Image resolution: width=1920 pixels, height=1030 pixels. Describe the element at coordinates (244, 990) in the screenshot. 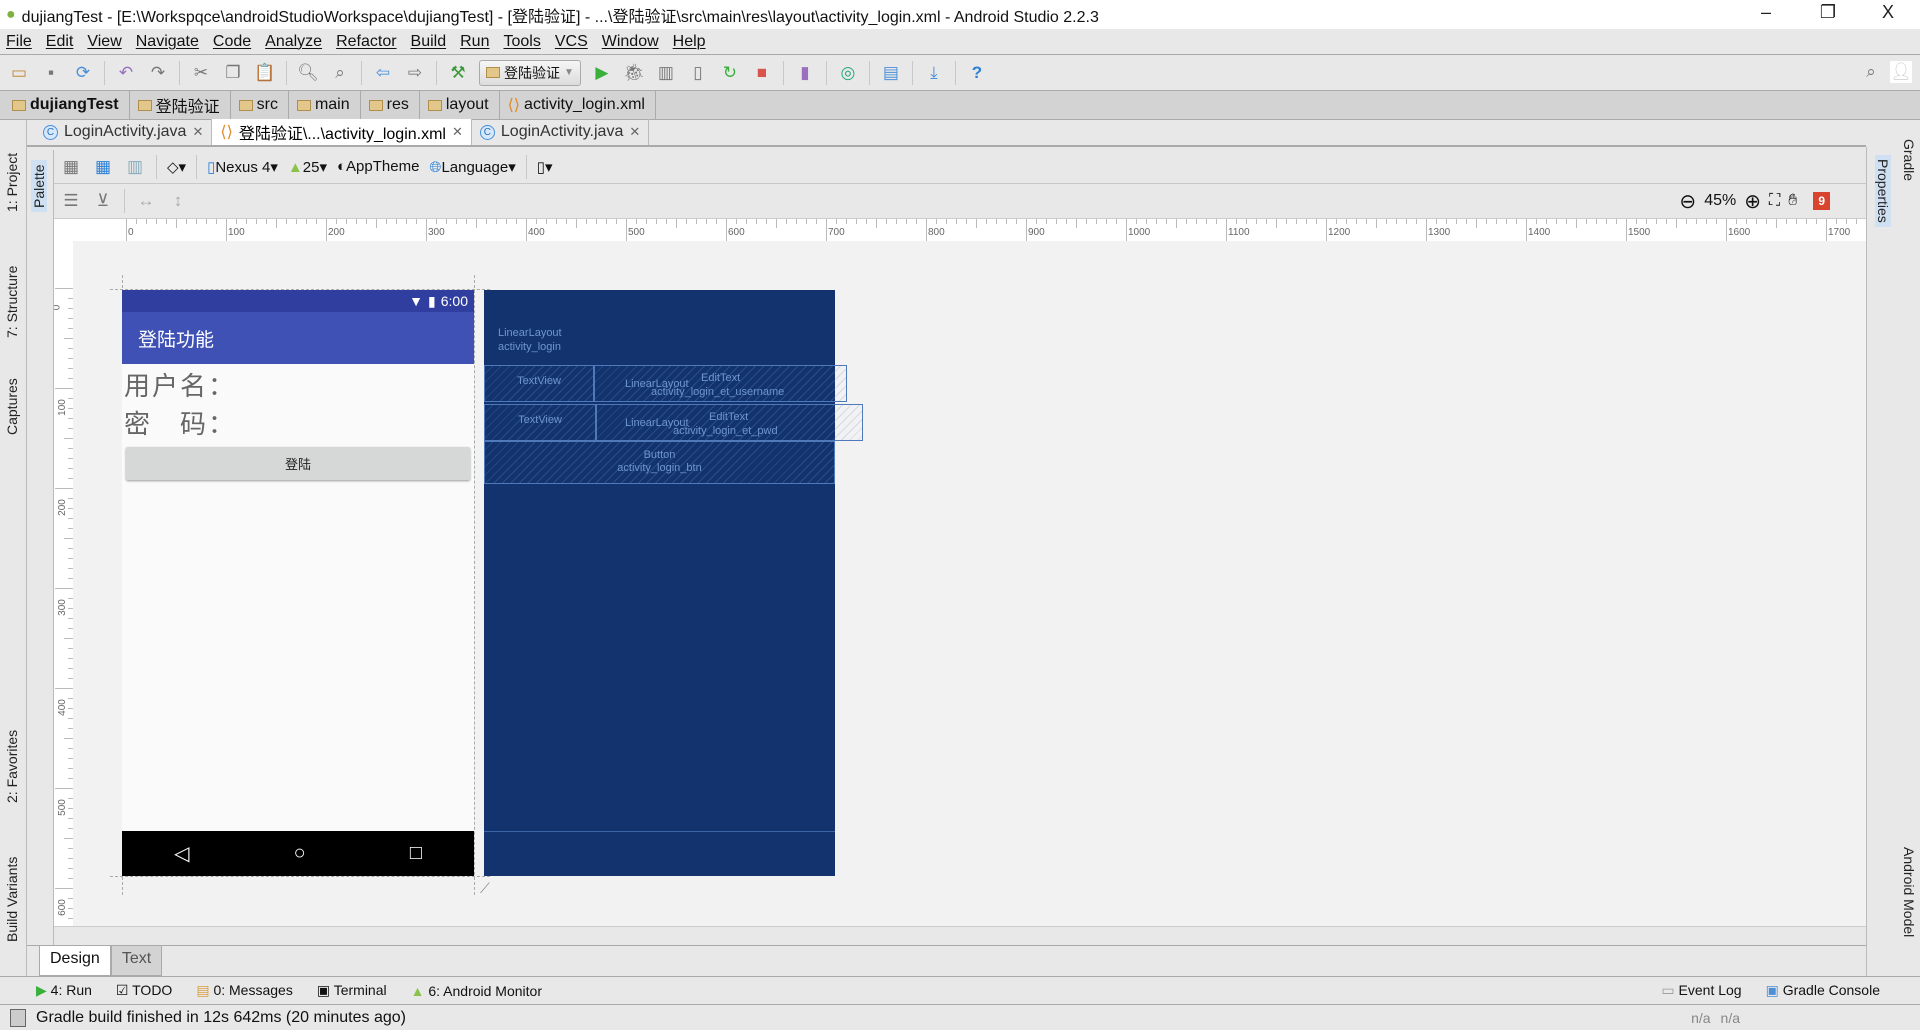

I see `tool-messages: ▤ 0: Messages` at that location.